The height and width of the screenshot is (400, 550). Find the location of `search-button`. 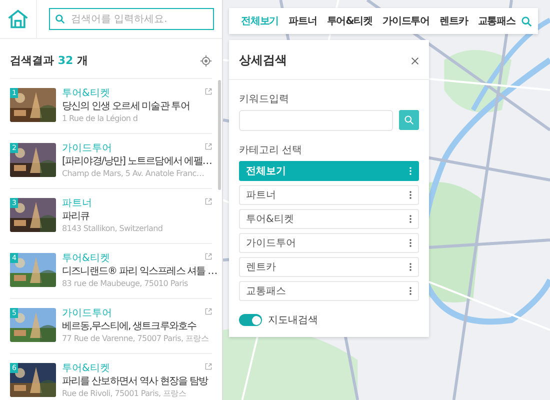

search-button is located at coordinates (409, 120).